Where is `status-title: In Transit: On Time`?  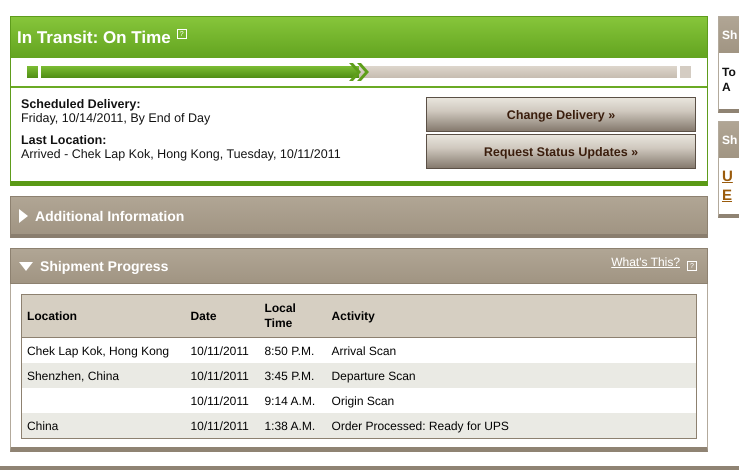 status-title: In Transit: On Time is located at coordinates (94, 38).